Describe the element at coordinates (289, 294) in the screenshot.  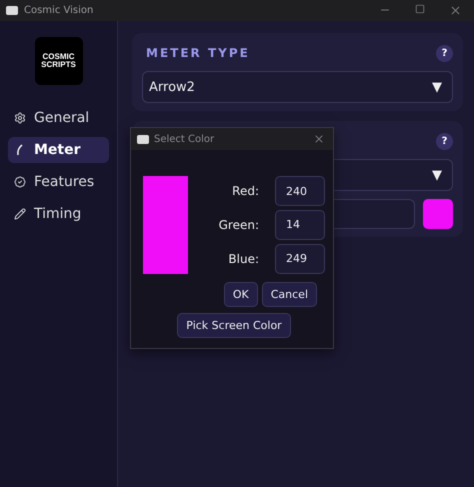
I see `cancel-button: Cancel` at that location.